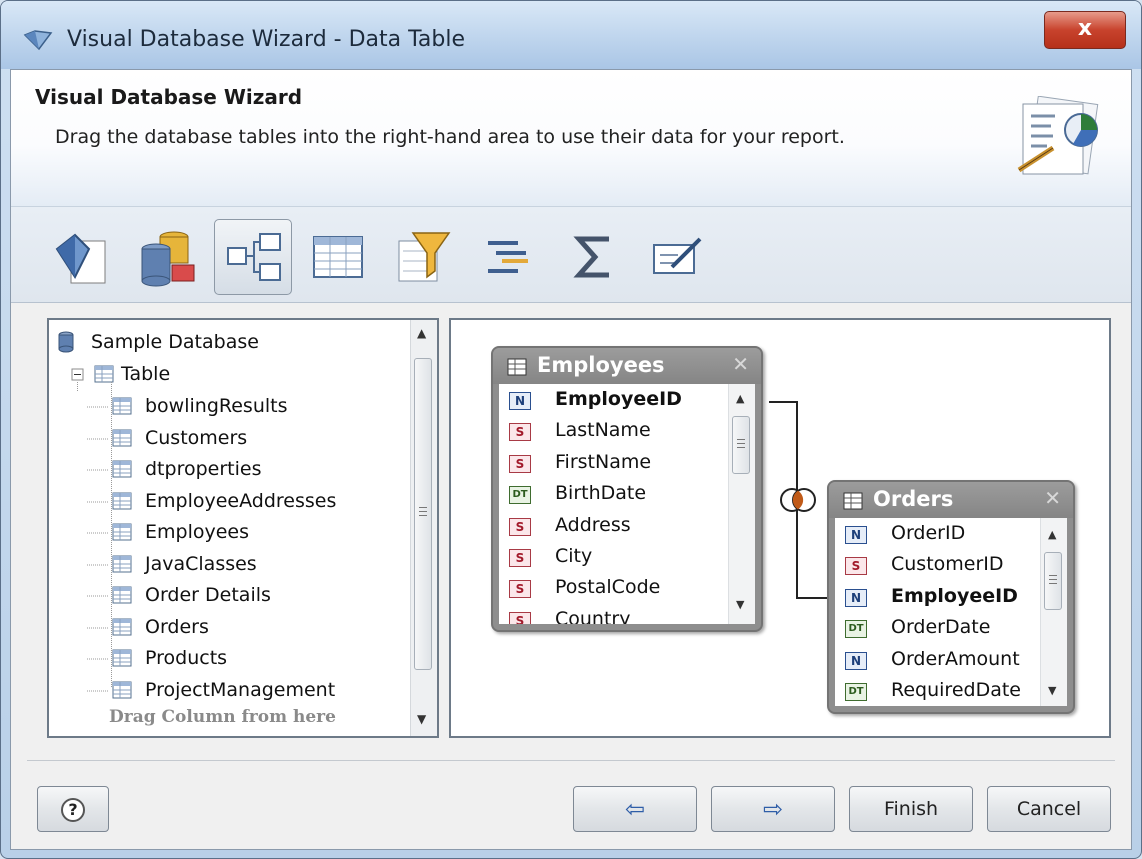 The height and width of the screenshot is (859, 1142). What do you see at coordinates (1049, 809) in the screenshot?
I see `cancel-button: Cancel` at bounding box center [1049, 809].